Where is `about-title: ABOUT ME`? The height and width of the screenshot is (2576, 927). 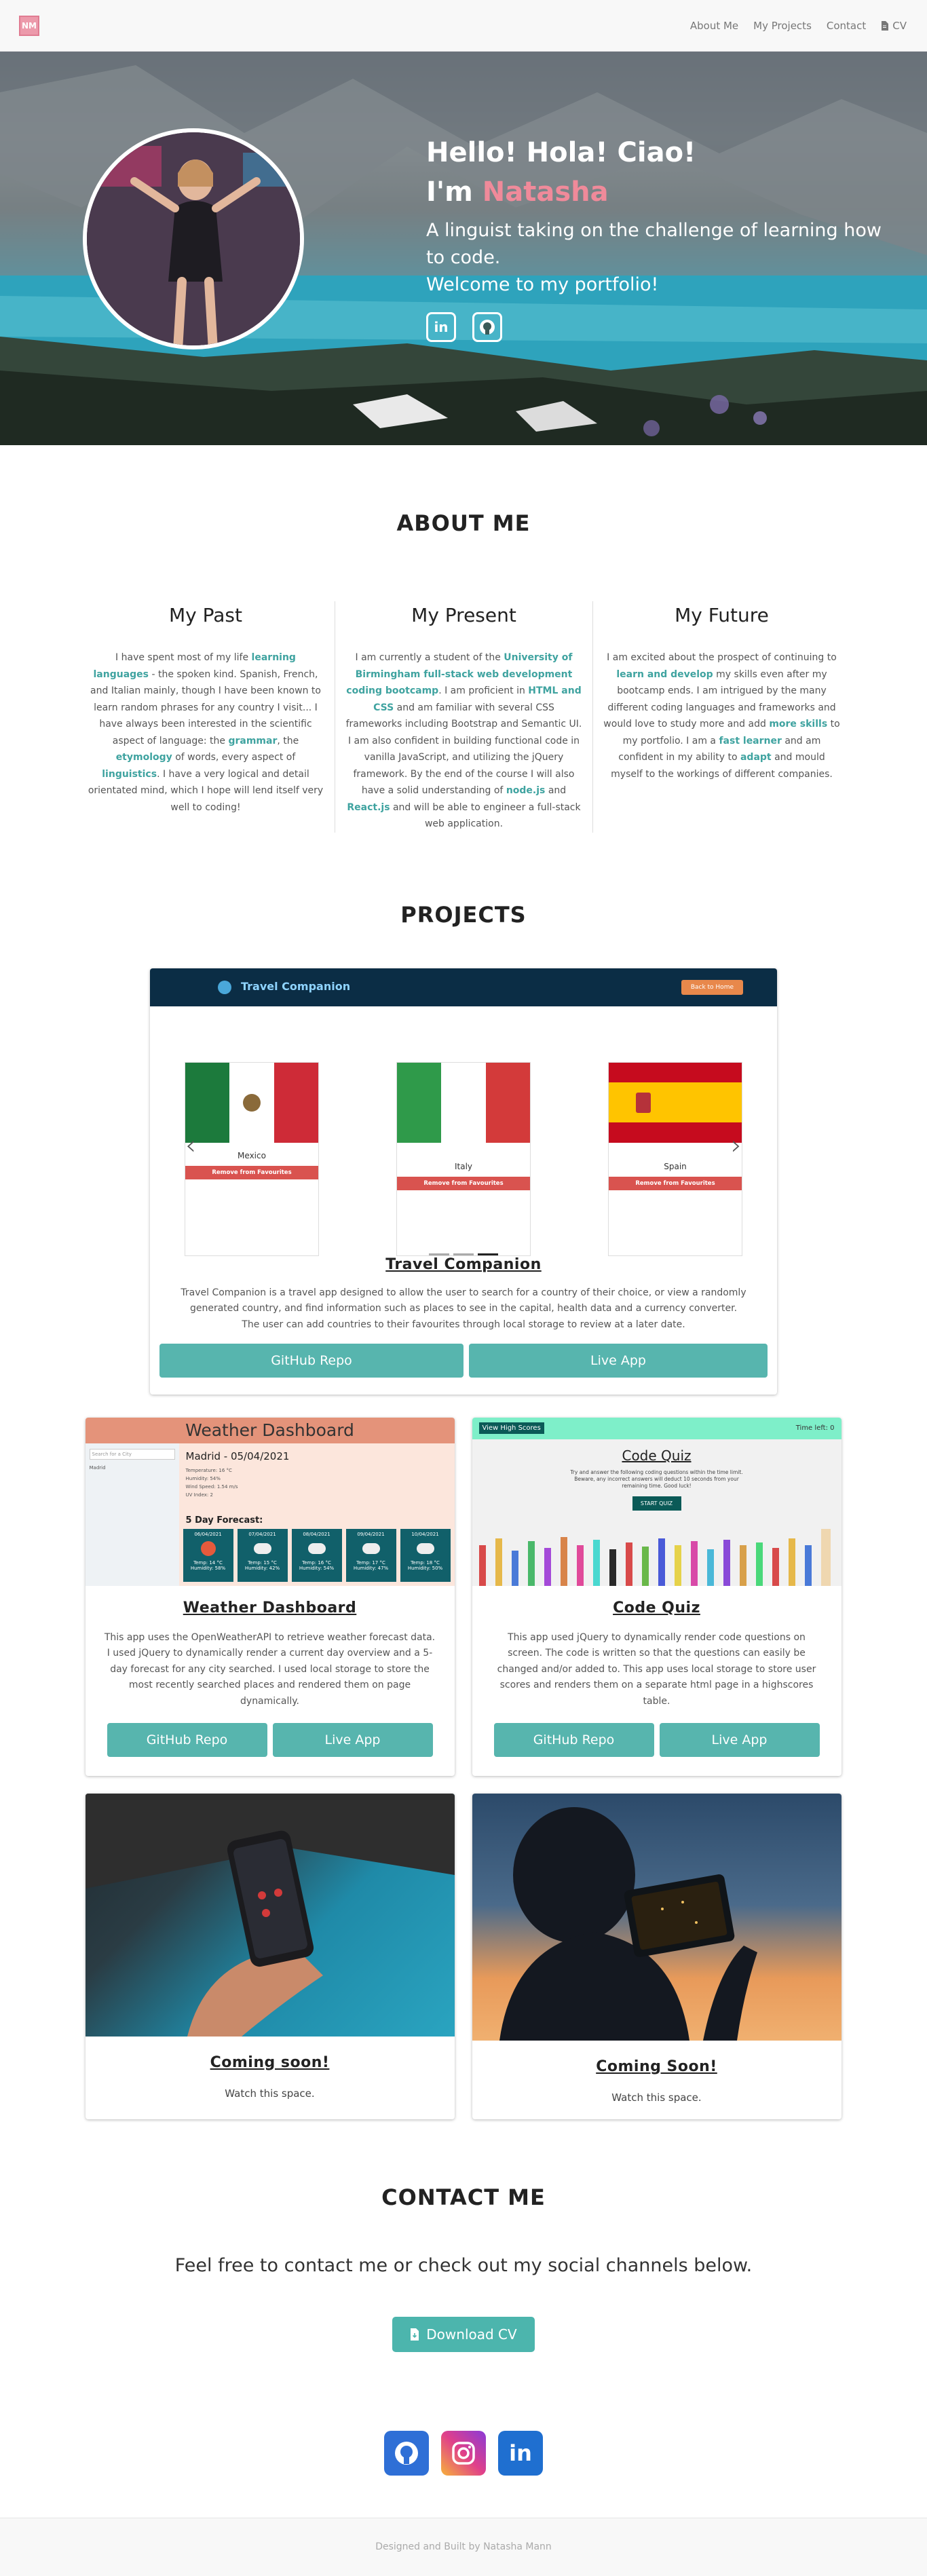
about-title: ABOUT ME is located at coordinates (463, 523).